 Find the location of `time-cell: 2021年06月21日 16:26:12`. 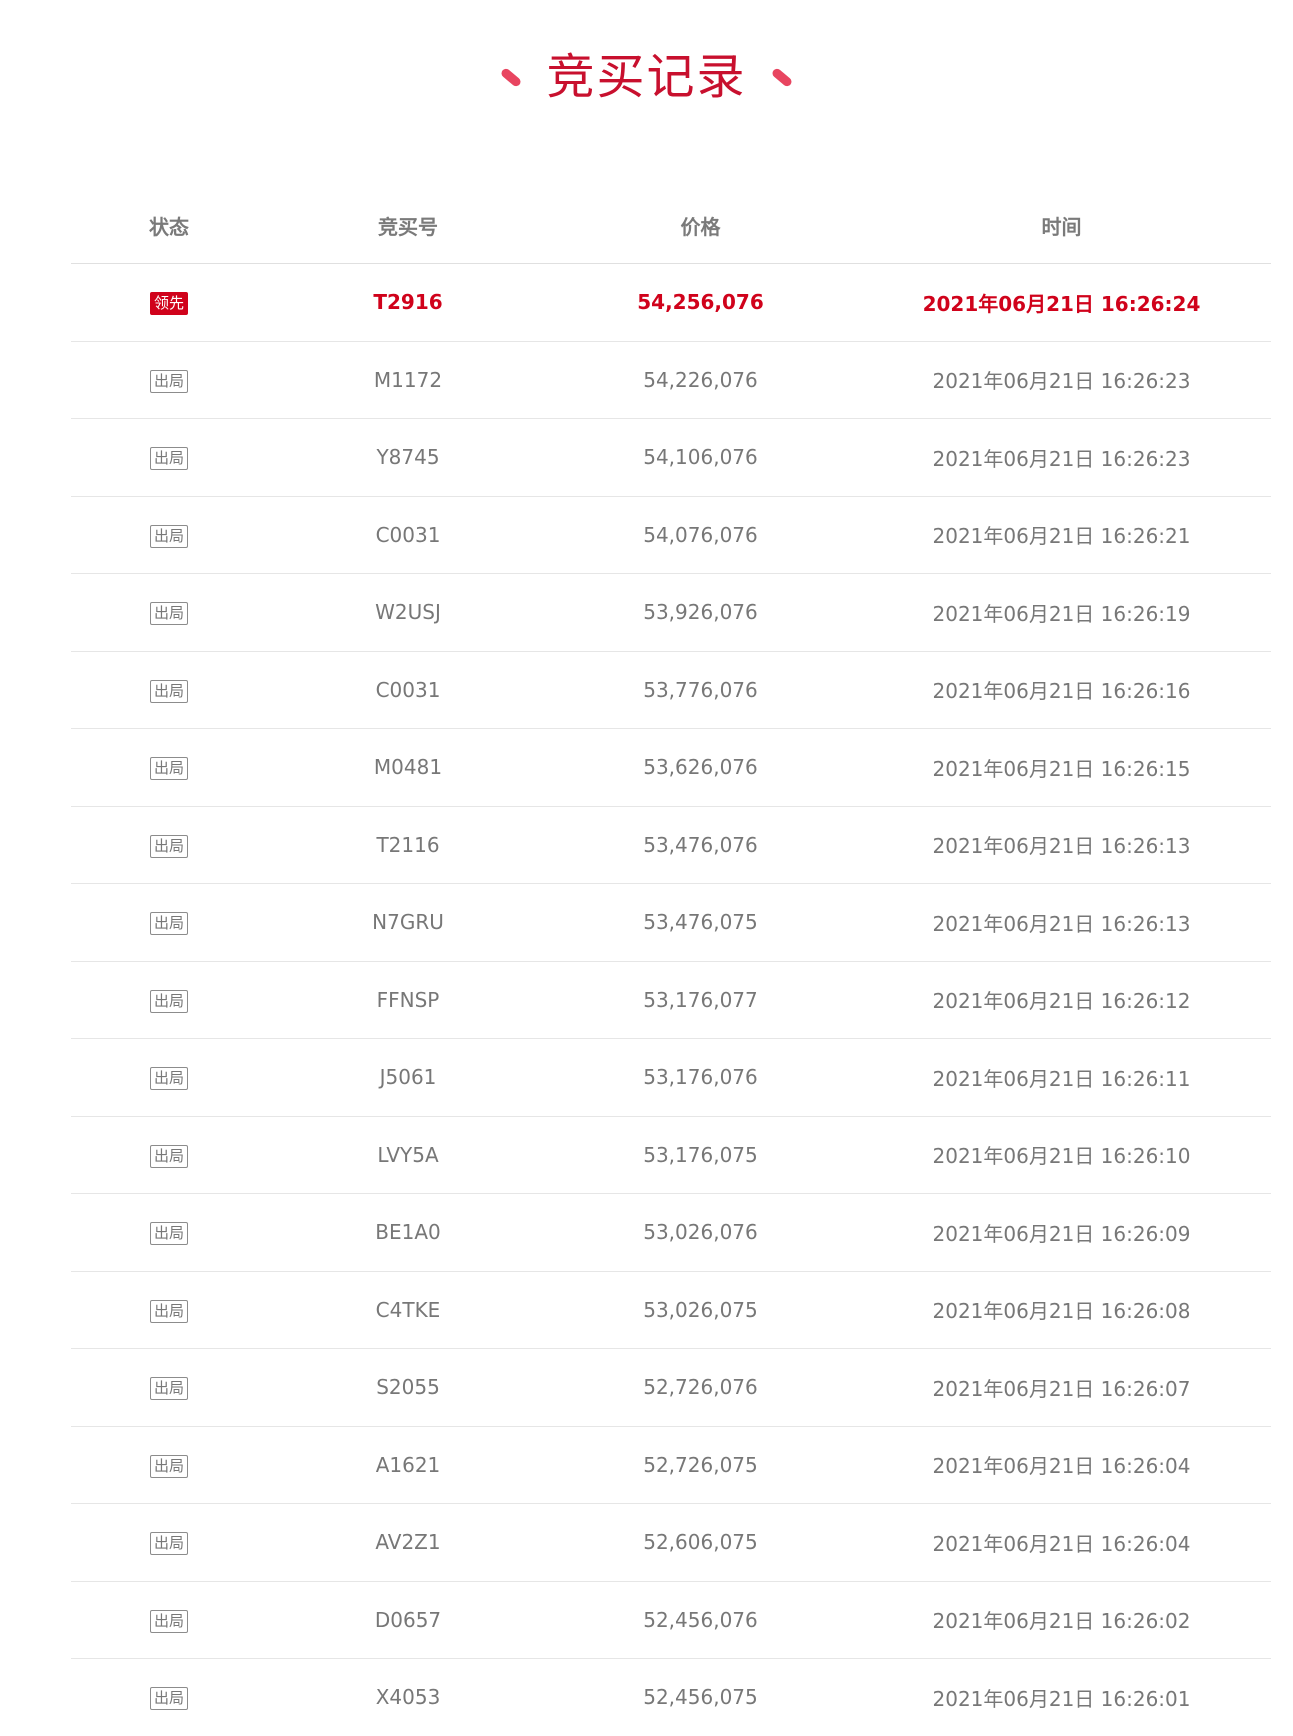

time-cell: 2021年06月21日 16:26:12 is located at coordinates (1061, 1001).